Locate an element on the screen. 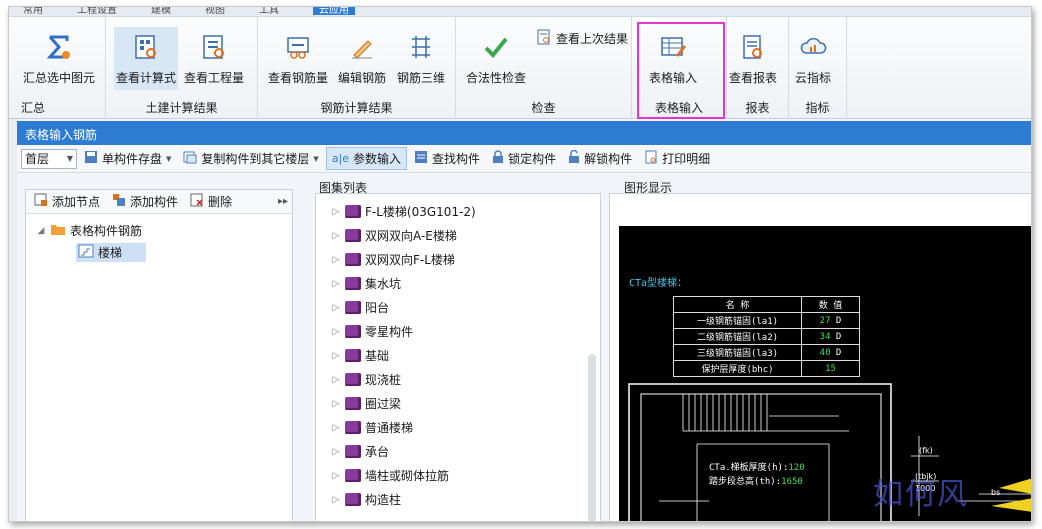 The width and height of the screenshot is (1042, 529). atlas-list-item: ▷ 普通楼梯 is located at coordinates (372, 427).